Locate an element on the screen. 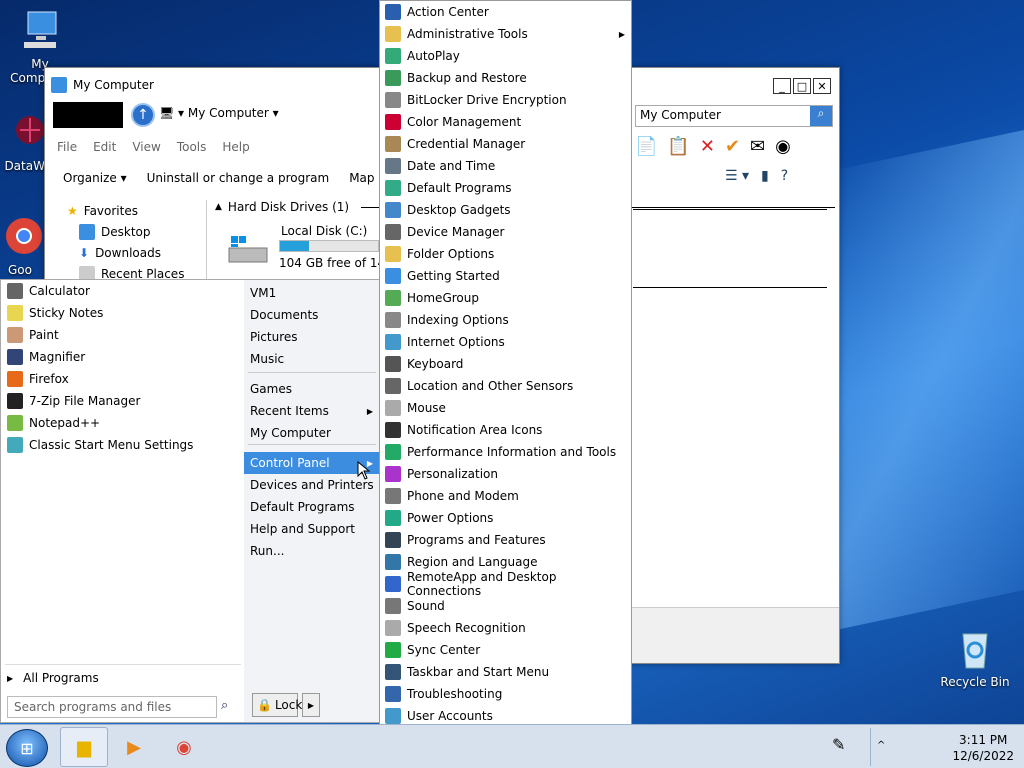 This screenshot has height=768, width=1024. cp-item-troubleshooting: Troubleshooting is located at coordinates (505, 694).